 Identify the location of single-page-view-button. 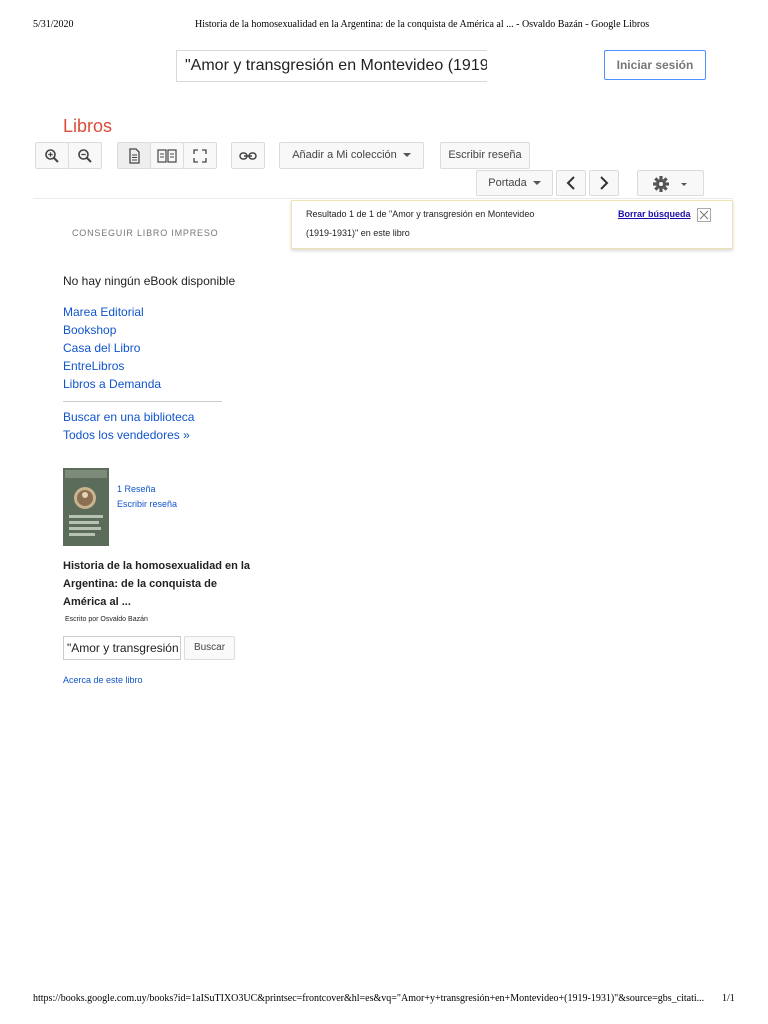
(134, 155).